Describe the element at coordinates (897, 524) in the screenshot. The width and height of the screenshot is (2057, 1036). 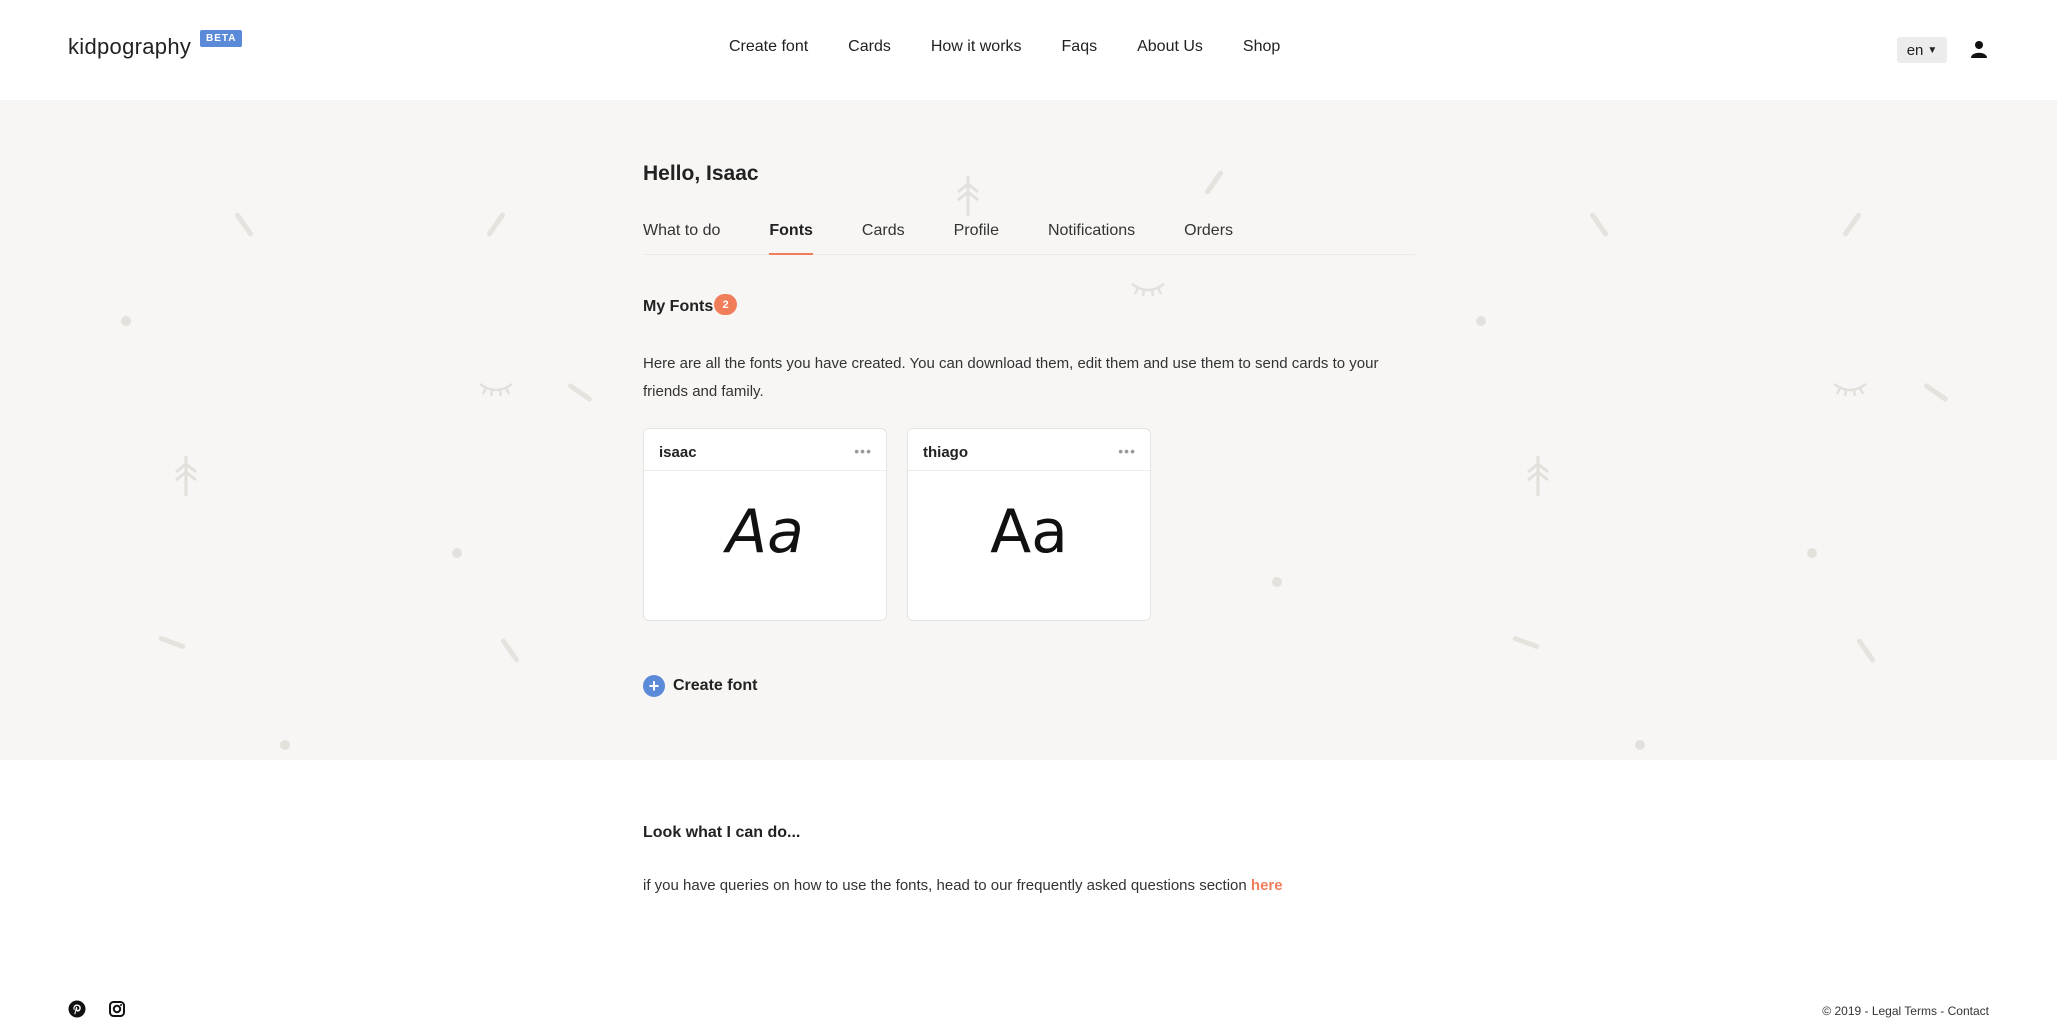
I see `font-card-list: isaac ••• Aa thiago ••• Aa` at that location.